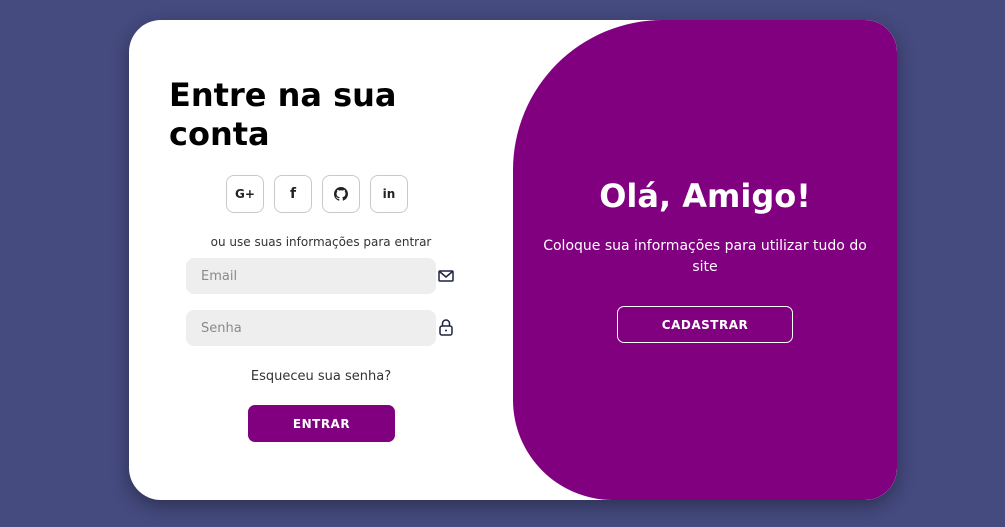  What do you see at coordinates (317, 194) in the screenshot?
I see `social-buttons: G+ f in` at bounding box center [317, 194].